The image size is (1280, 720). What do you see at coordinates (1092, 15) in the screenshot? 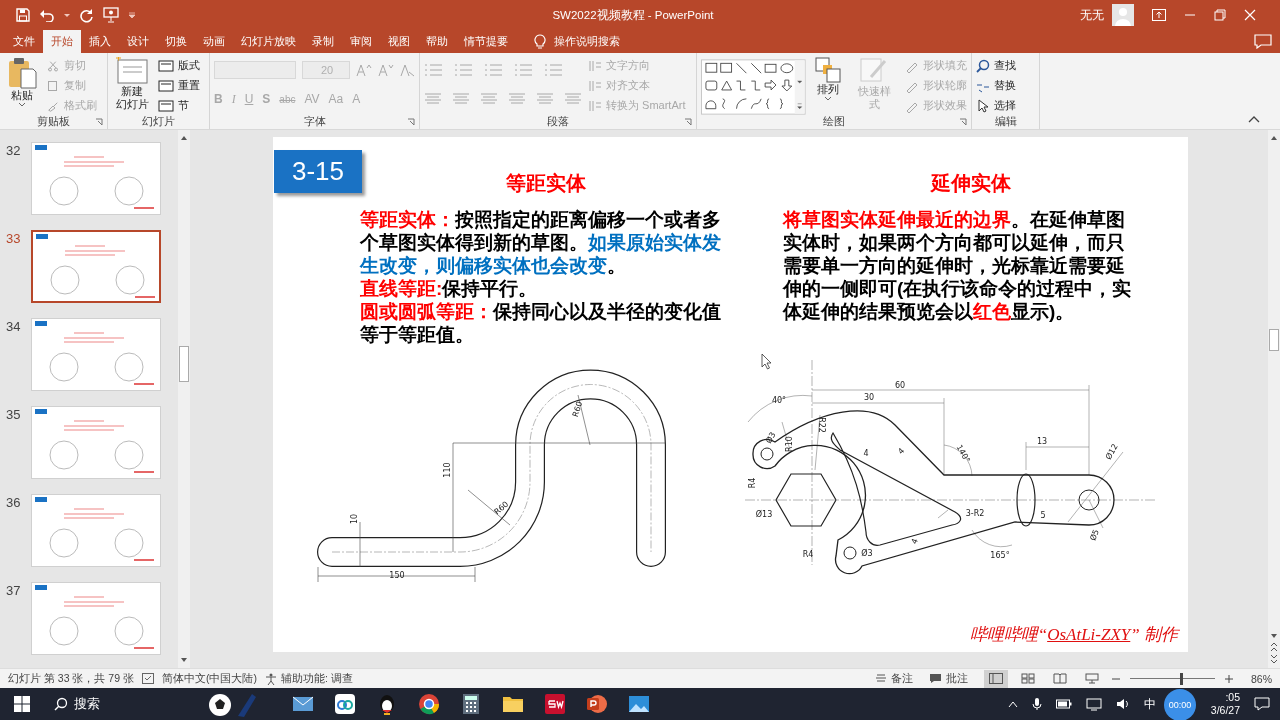
I see `user-name: 无无` at bounding box center [1092, 15].